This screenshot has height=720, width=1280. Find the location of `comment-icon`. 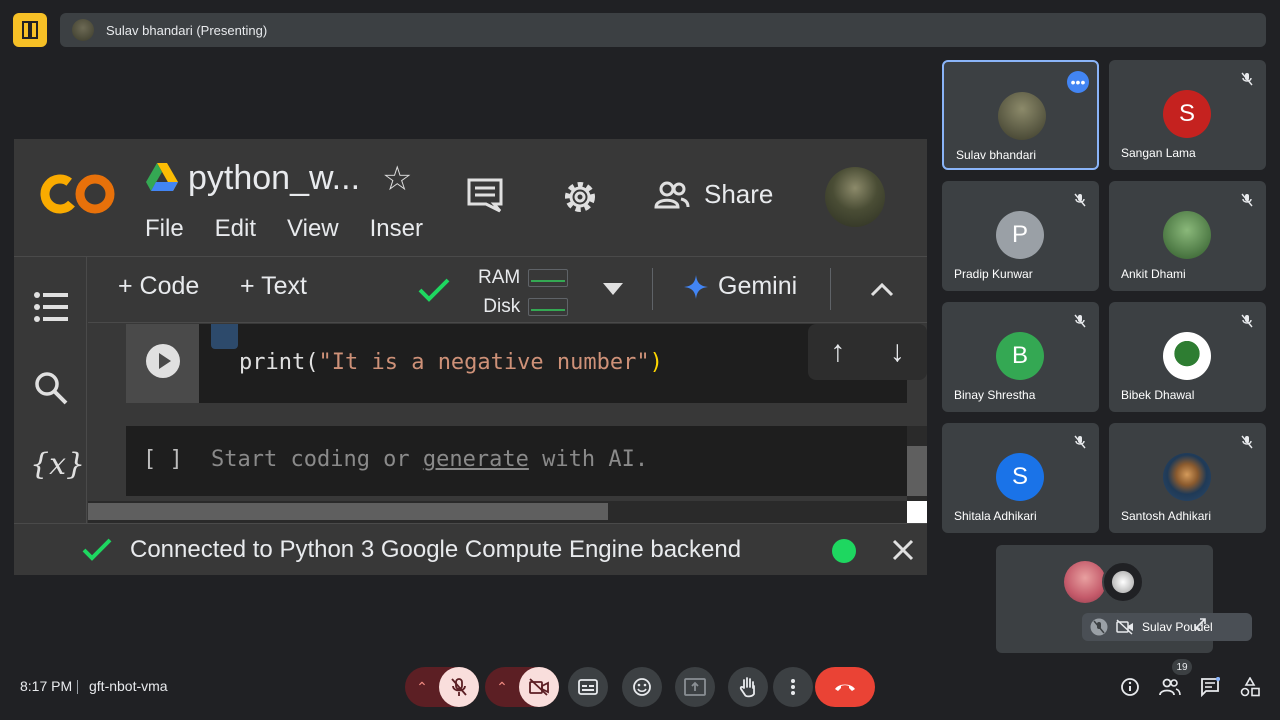

comment-icon is located at coordinates (485, 195).